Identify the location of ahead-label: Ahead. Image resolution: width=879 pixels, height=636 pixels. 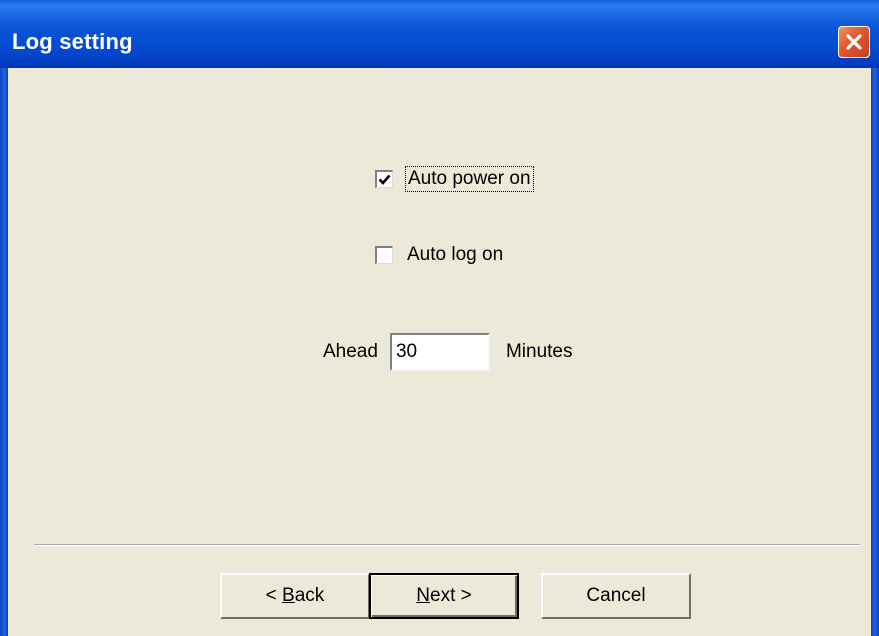
(350, 351).